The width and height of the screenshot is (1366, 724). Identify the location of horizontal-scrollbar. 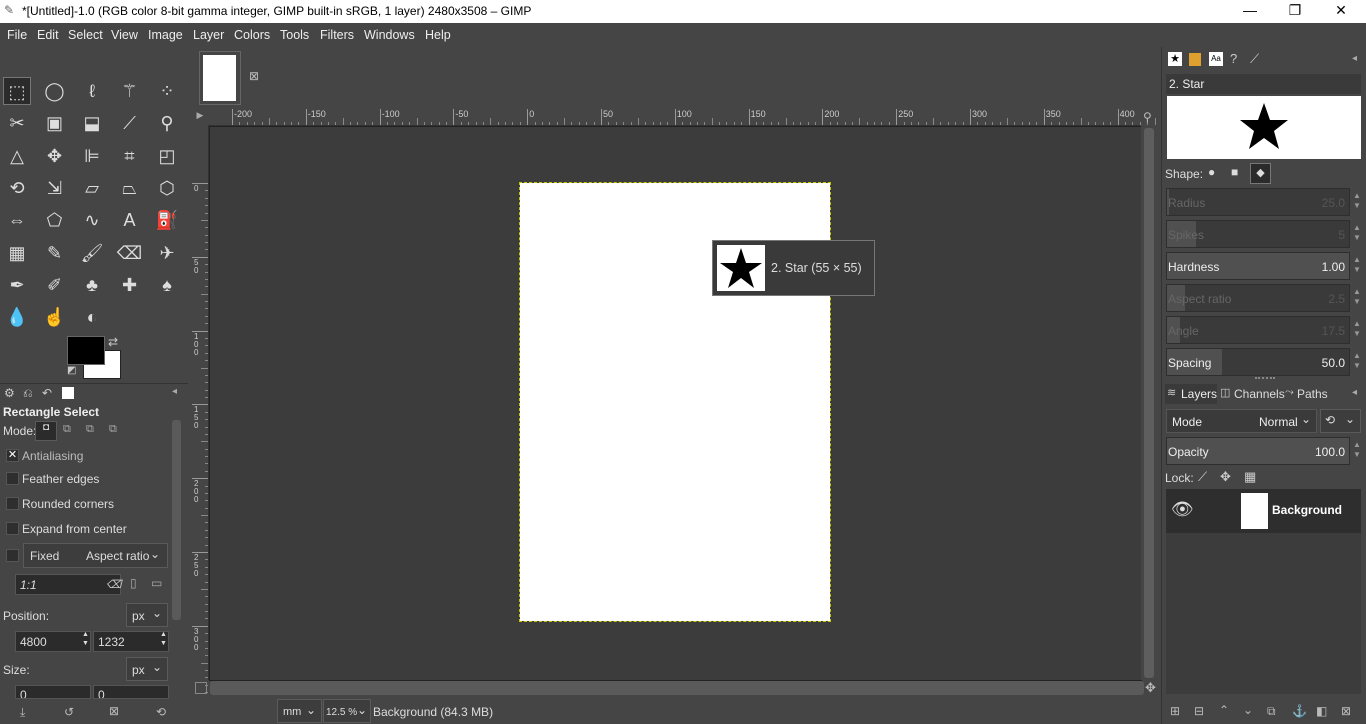
(677, 688).